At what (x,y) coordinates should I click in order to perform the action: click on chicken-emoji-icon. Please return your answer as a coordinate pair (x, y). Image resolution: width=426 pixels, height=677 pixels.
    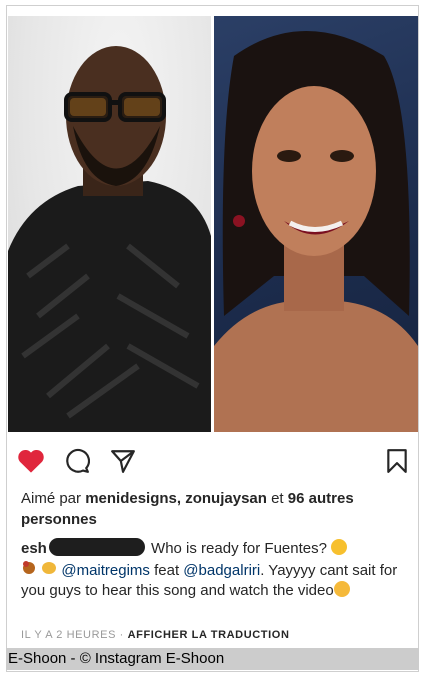
    Looking at the image, I should click on (29, 567).